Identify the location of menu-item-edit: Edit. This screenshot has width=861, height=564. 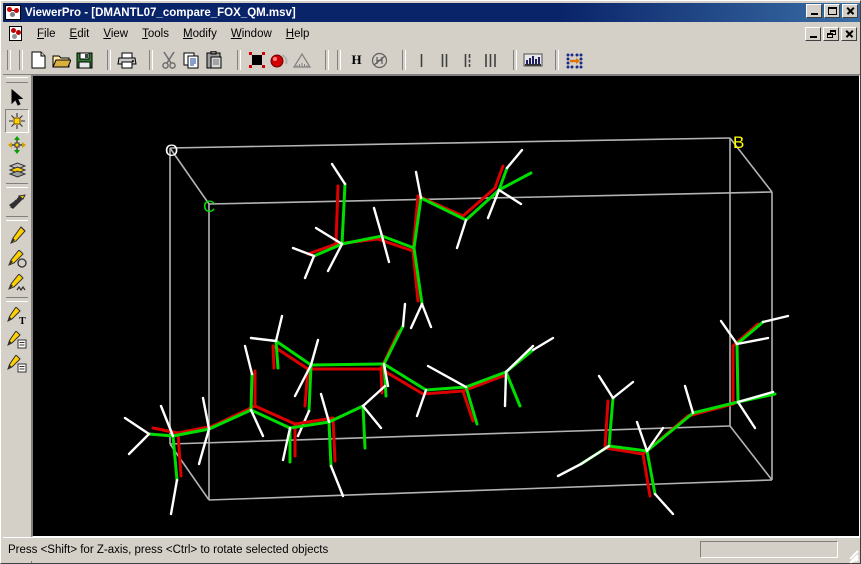
(80, 34).